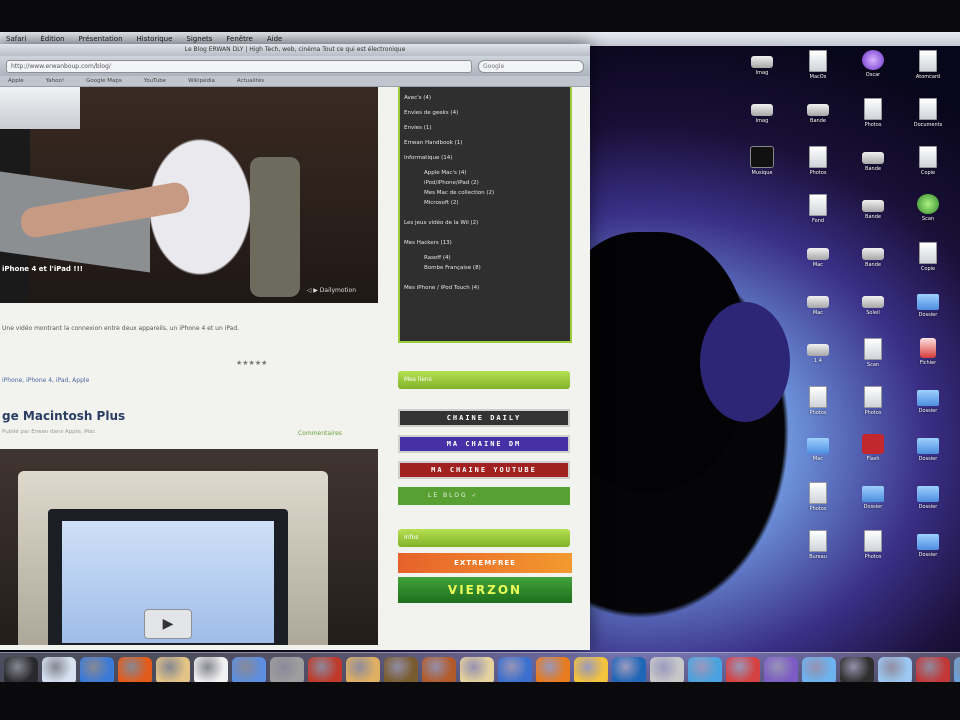  I want to click on category-item: Informatique (14), so click(487, 158).